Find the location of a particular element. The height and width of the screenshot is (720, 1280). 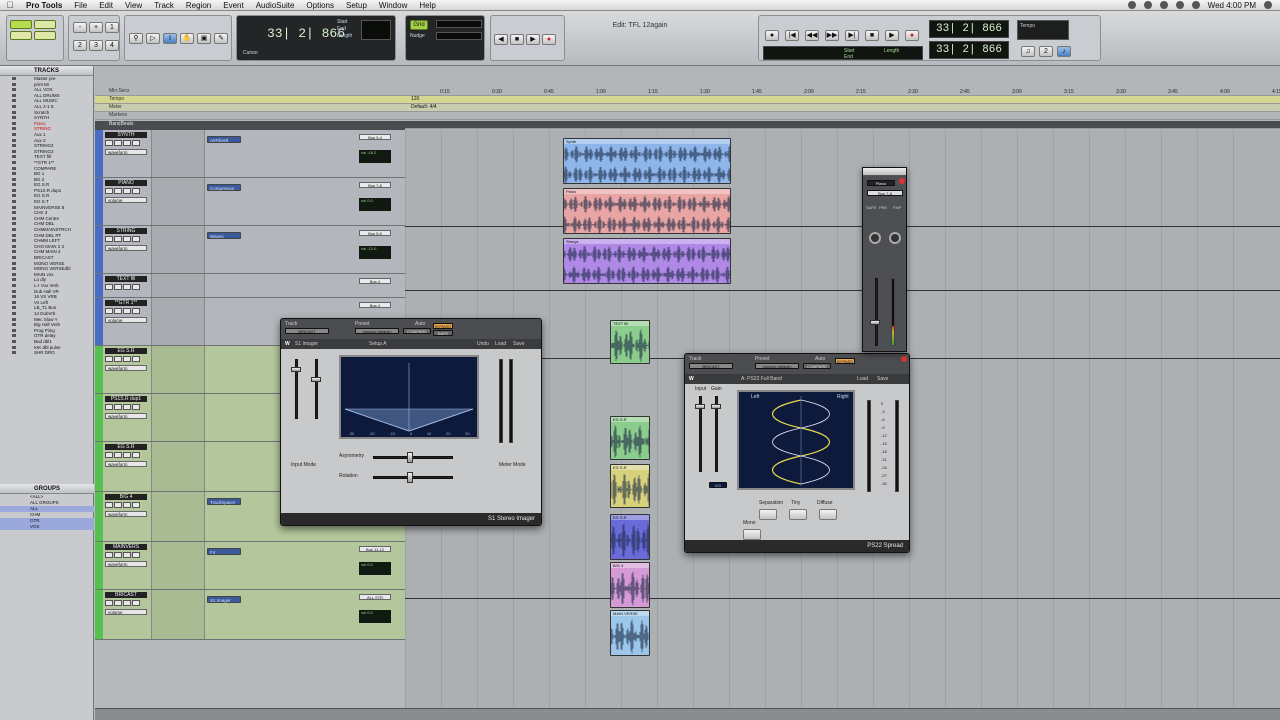

s1-bypass-button: BYPASS is located at coordinates (443, 326).